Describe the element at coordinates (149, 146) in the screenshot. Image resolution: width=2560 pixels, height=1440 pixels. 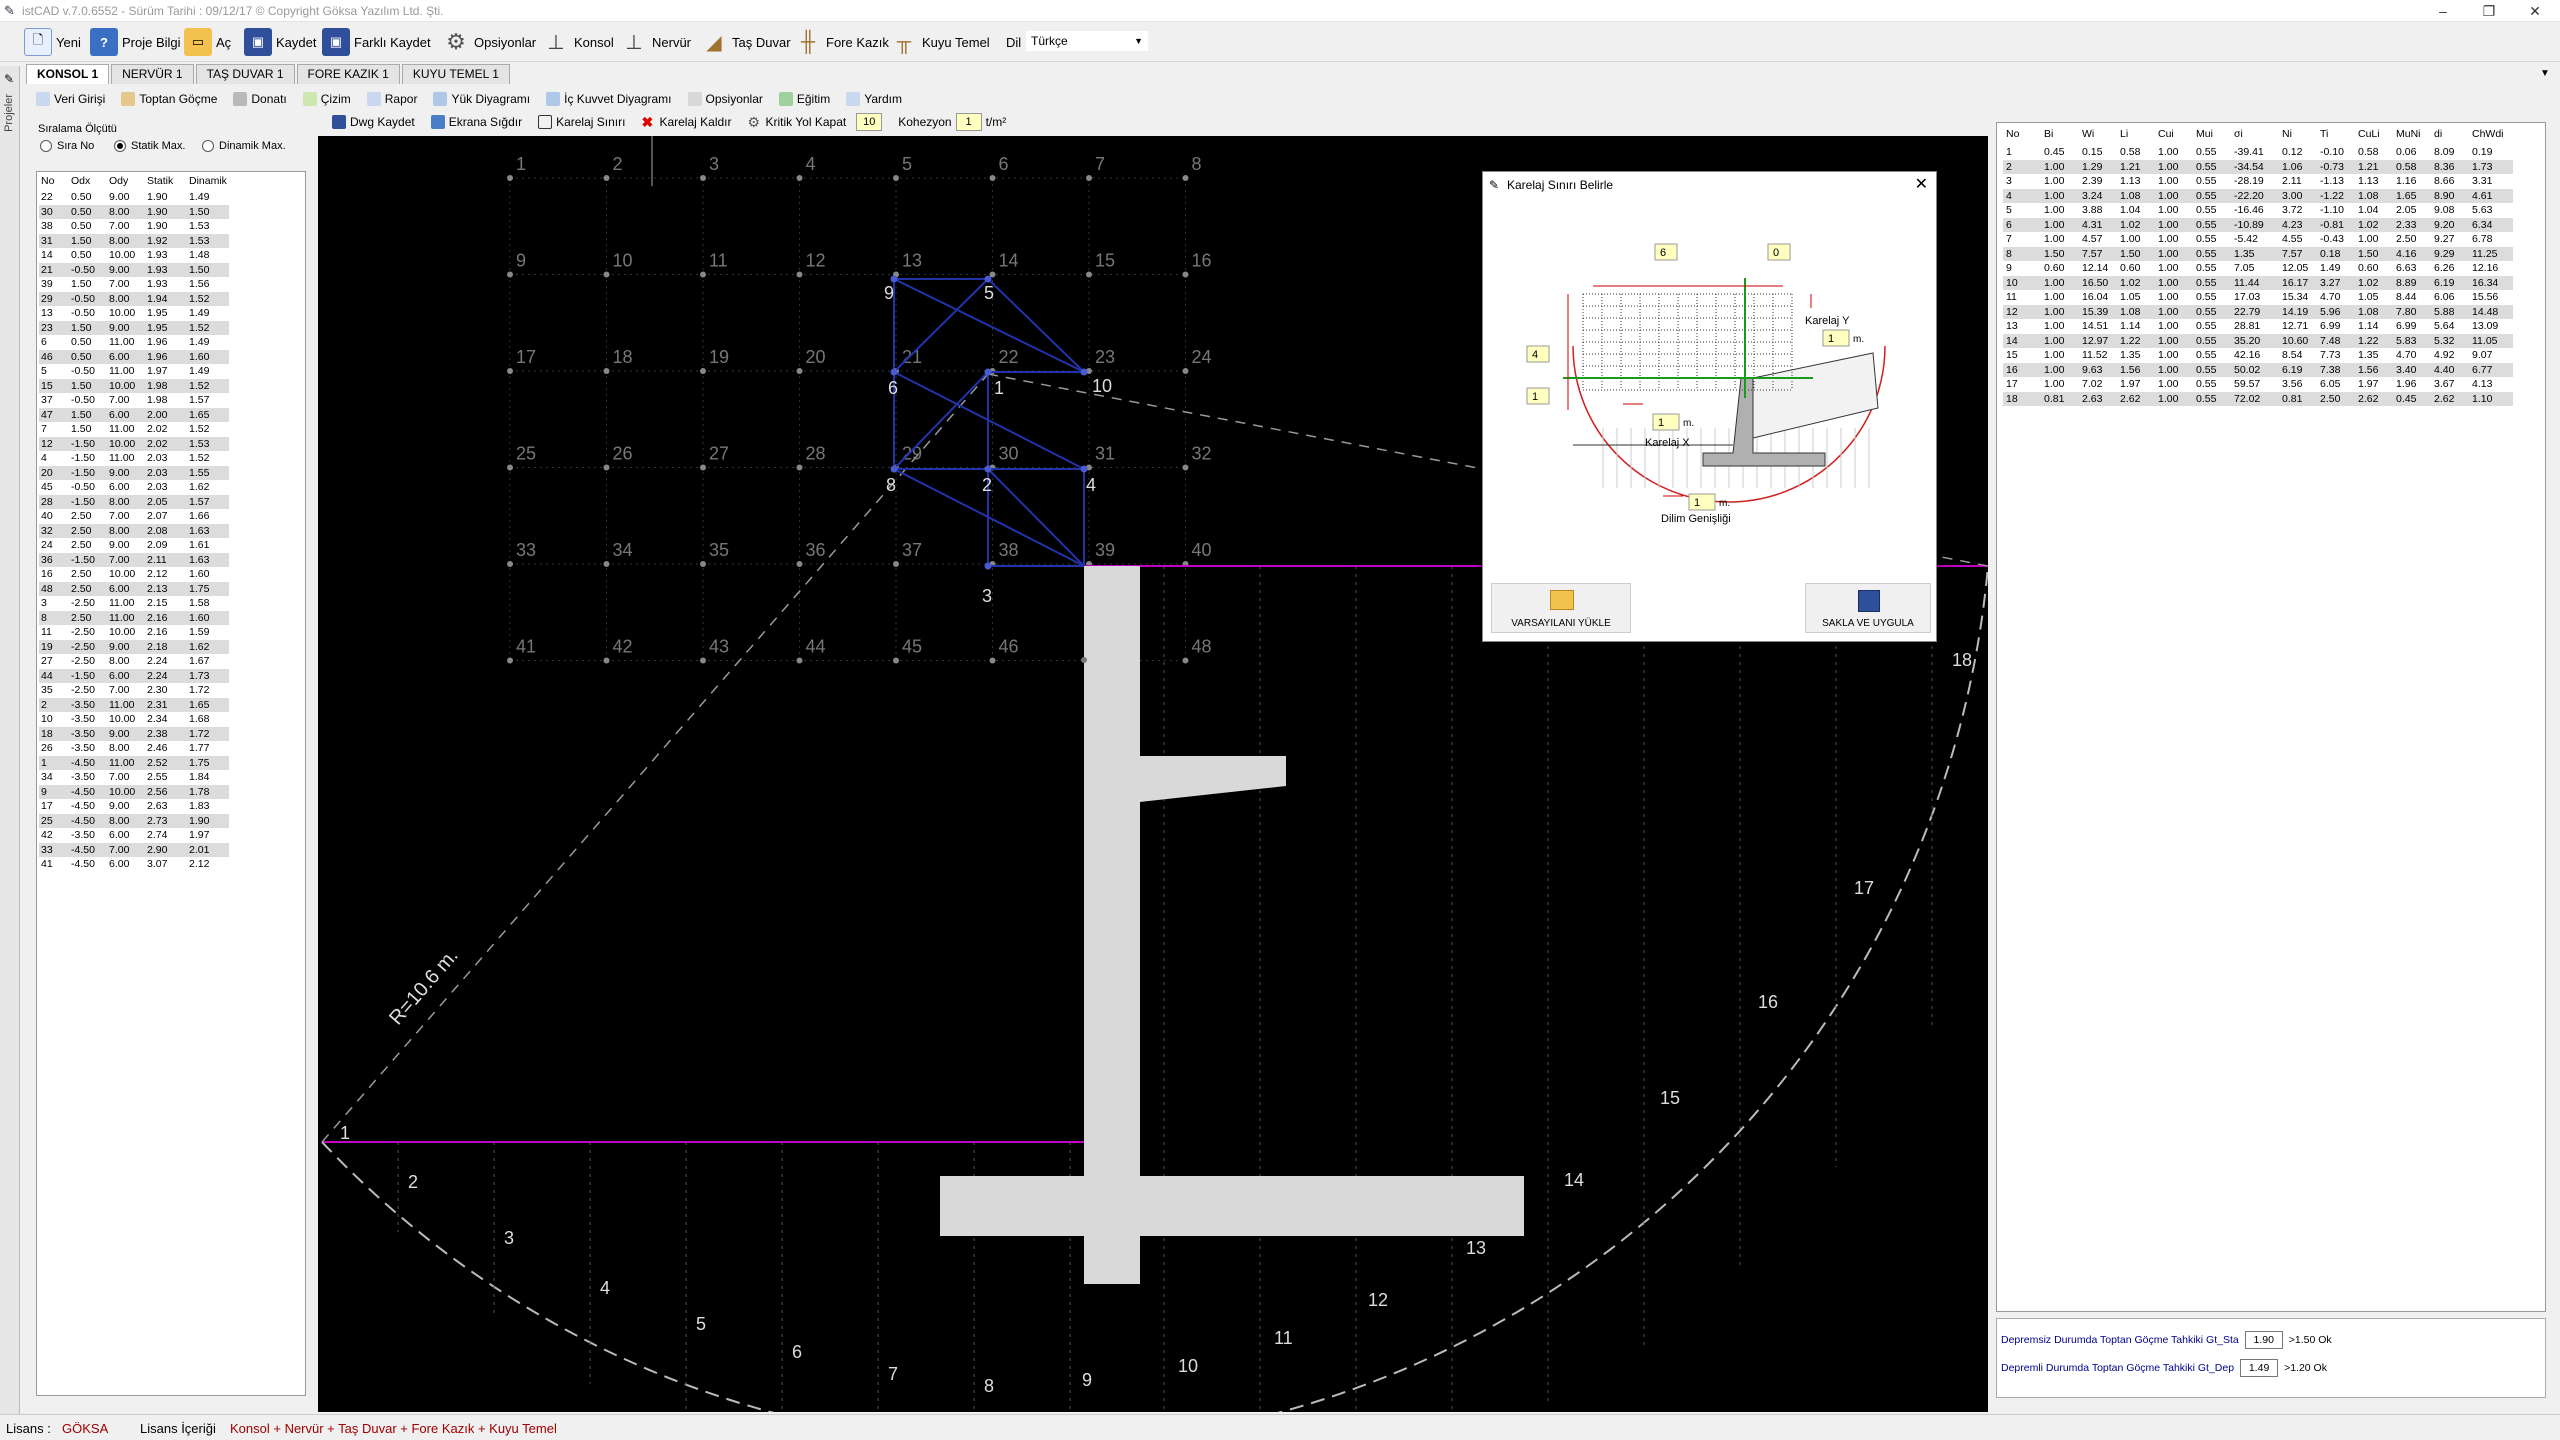
I see `sort-statik-max-radio: Statik Max.` at that location.